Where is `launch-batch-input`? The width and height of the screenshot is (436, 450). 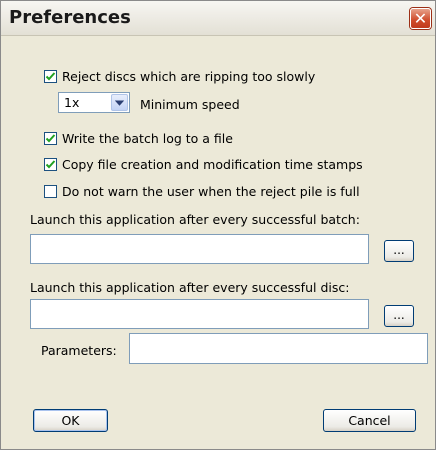 launch-batch-input is located at coordinates (199, 249).